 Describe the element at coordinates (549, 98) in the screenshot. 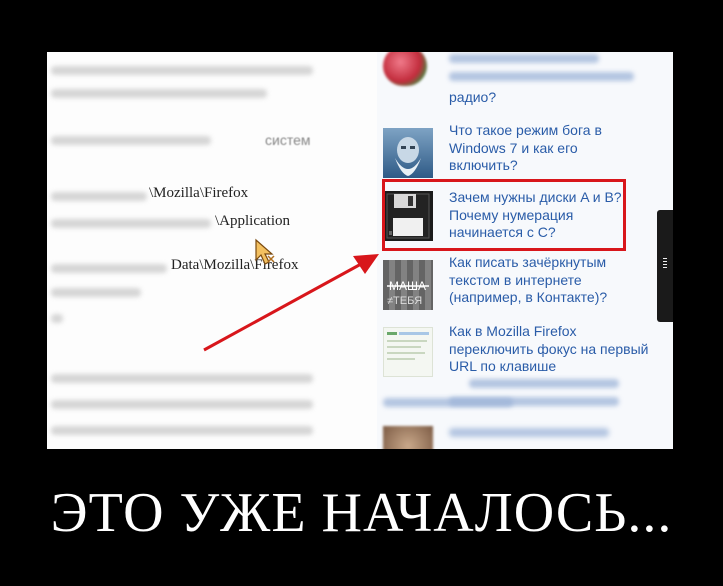

I see `related-article-title: радио?` at that location.